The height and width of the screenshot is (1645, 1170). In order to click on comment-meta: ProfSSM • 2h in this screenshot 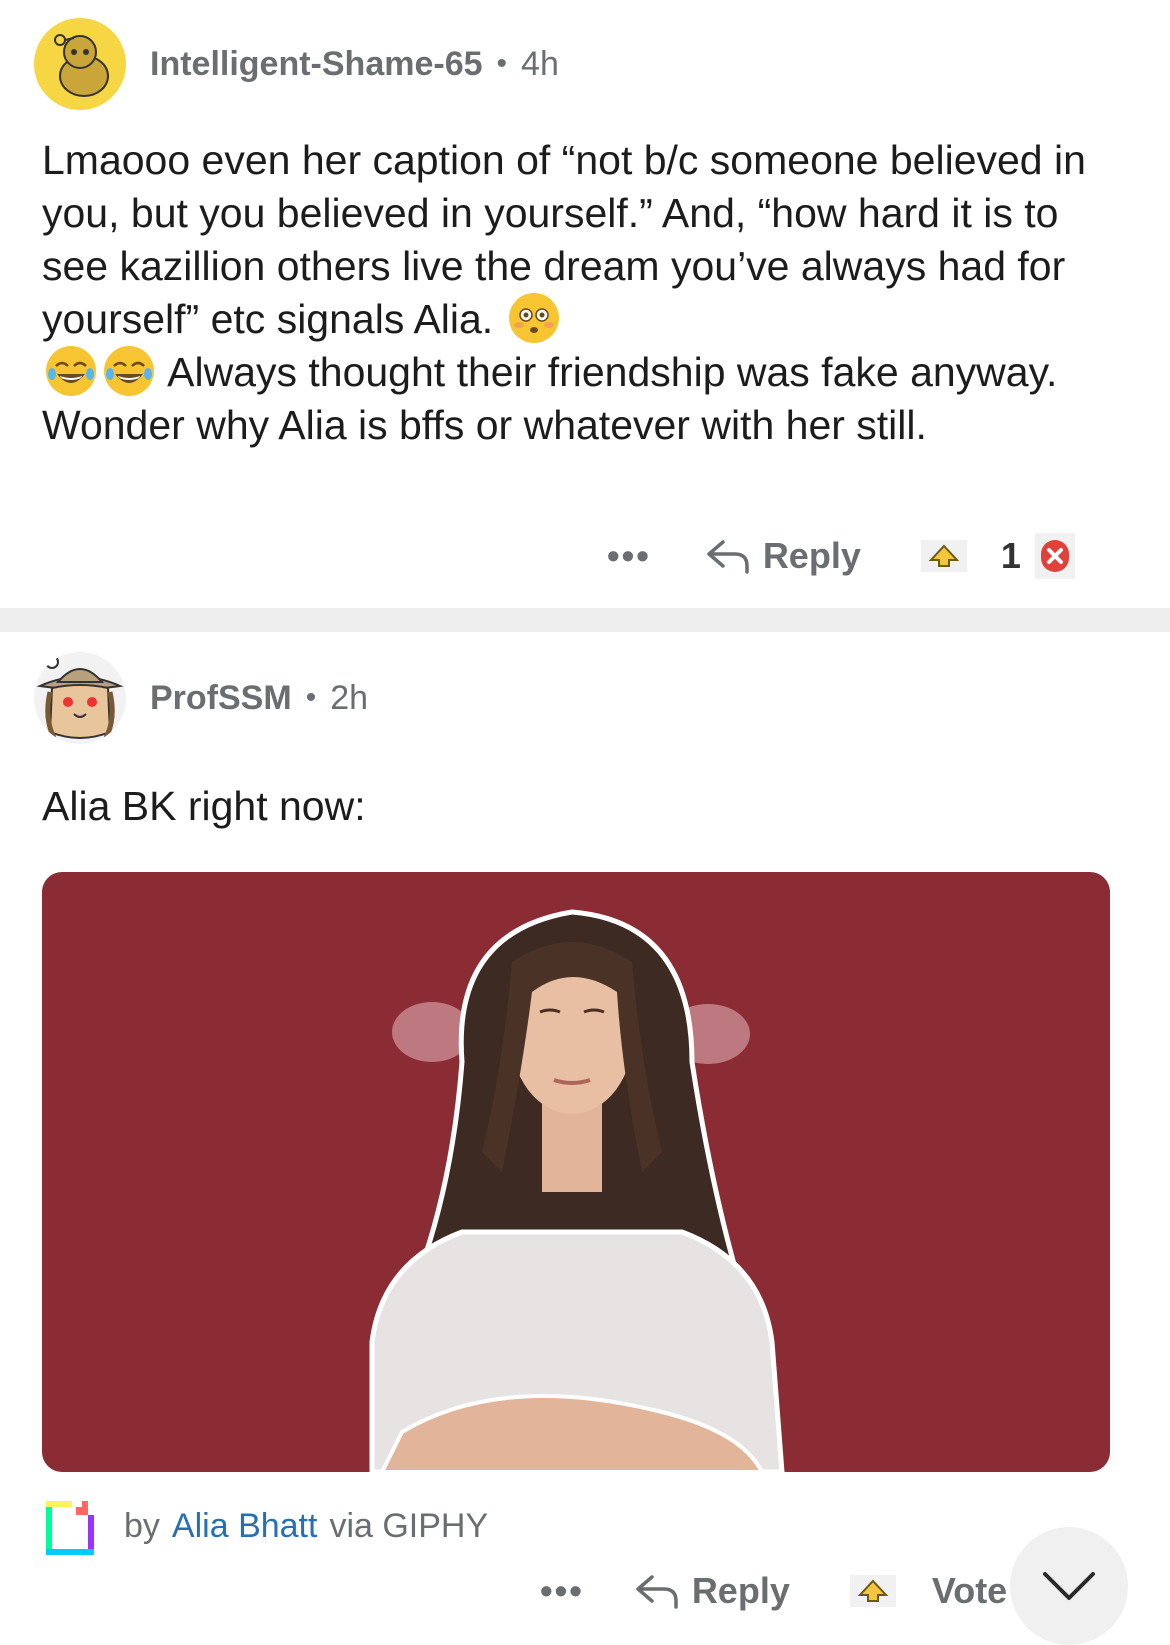, I will do `click(259, 698)`.